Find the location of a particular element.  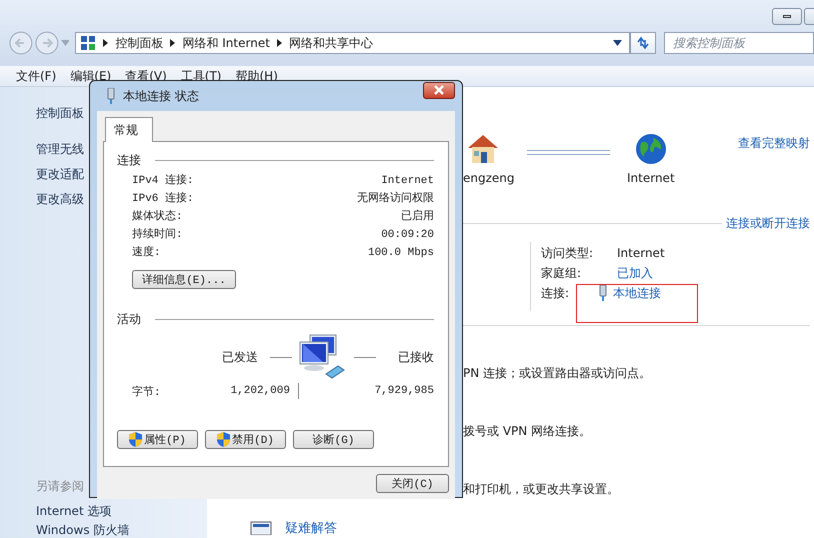

address-bar: 控制面板 网络和 Internet 网络和共享中心 is located at coordinates (352, 43).